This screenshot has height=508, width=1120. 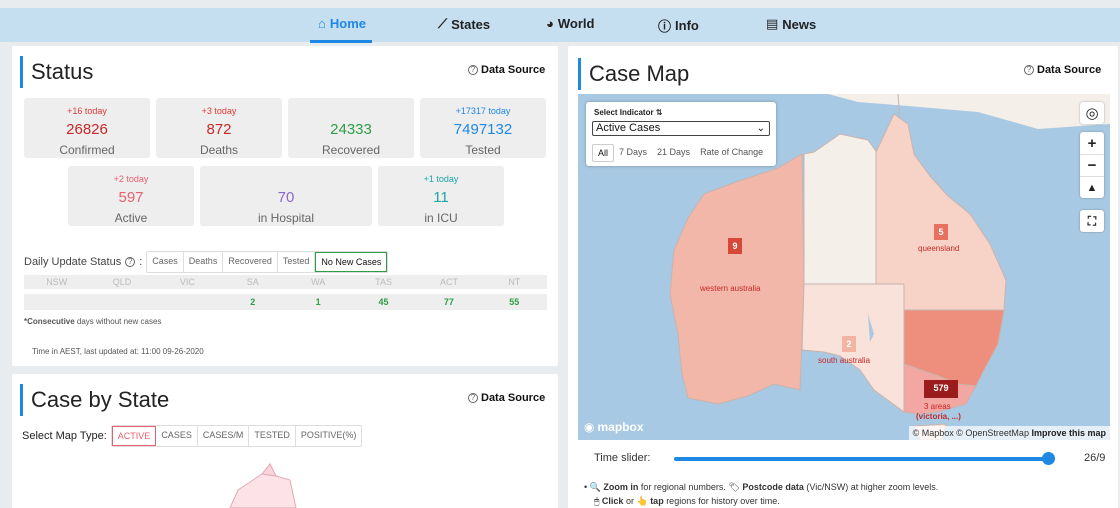 What do you see at coordinates (665, 26) in the screenshot?
I see `info-icon: ⓘ` at bounding box center [665, 26].